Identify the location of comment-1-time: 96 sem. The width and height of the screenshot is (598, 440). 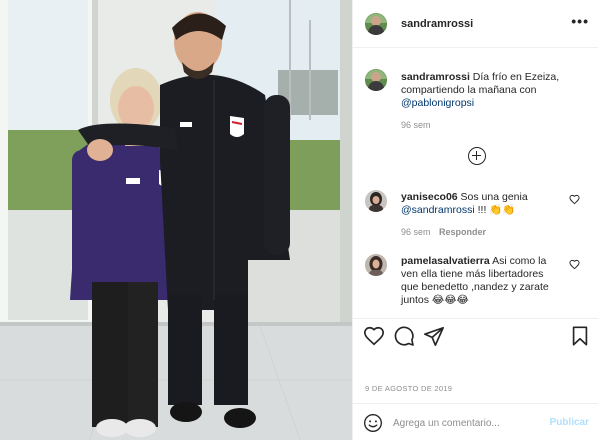
(416, 232).